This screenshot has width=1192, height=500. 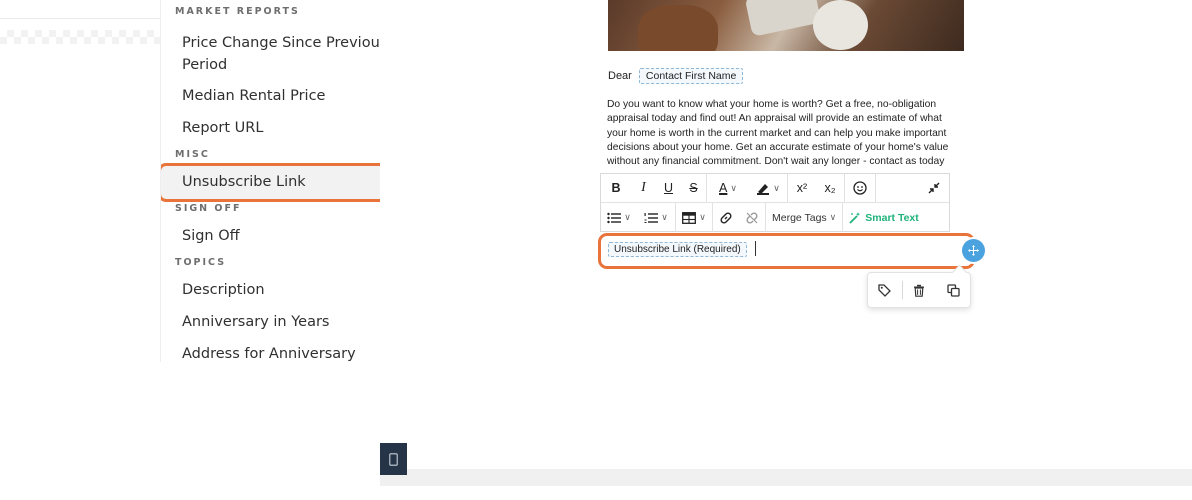 What do you see at coordinates (668, 188) in the screenshot?
I see `underline-button: U` at bounding box center [668, 188].